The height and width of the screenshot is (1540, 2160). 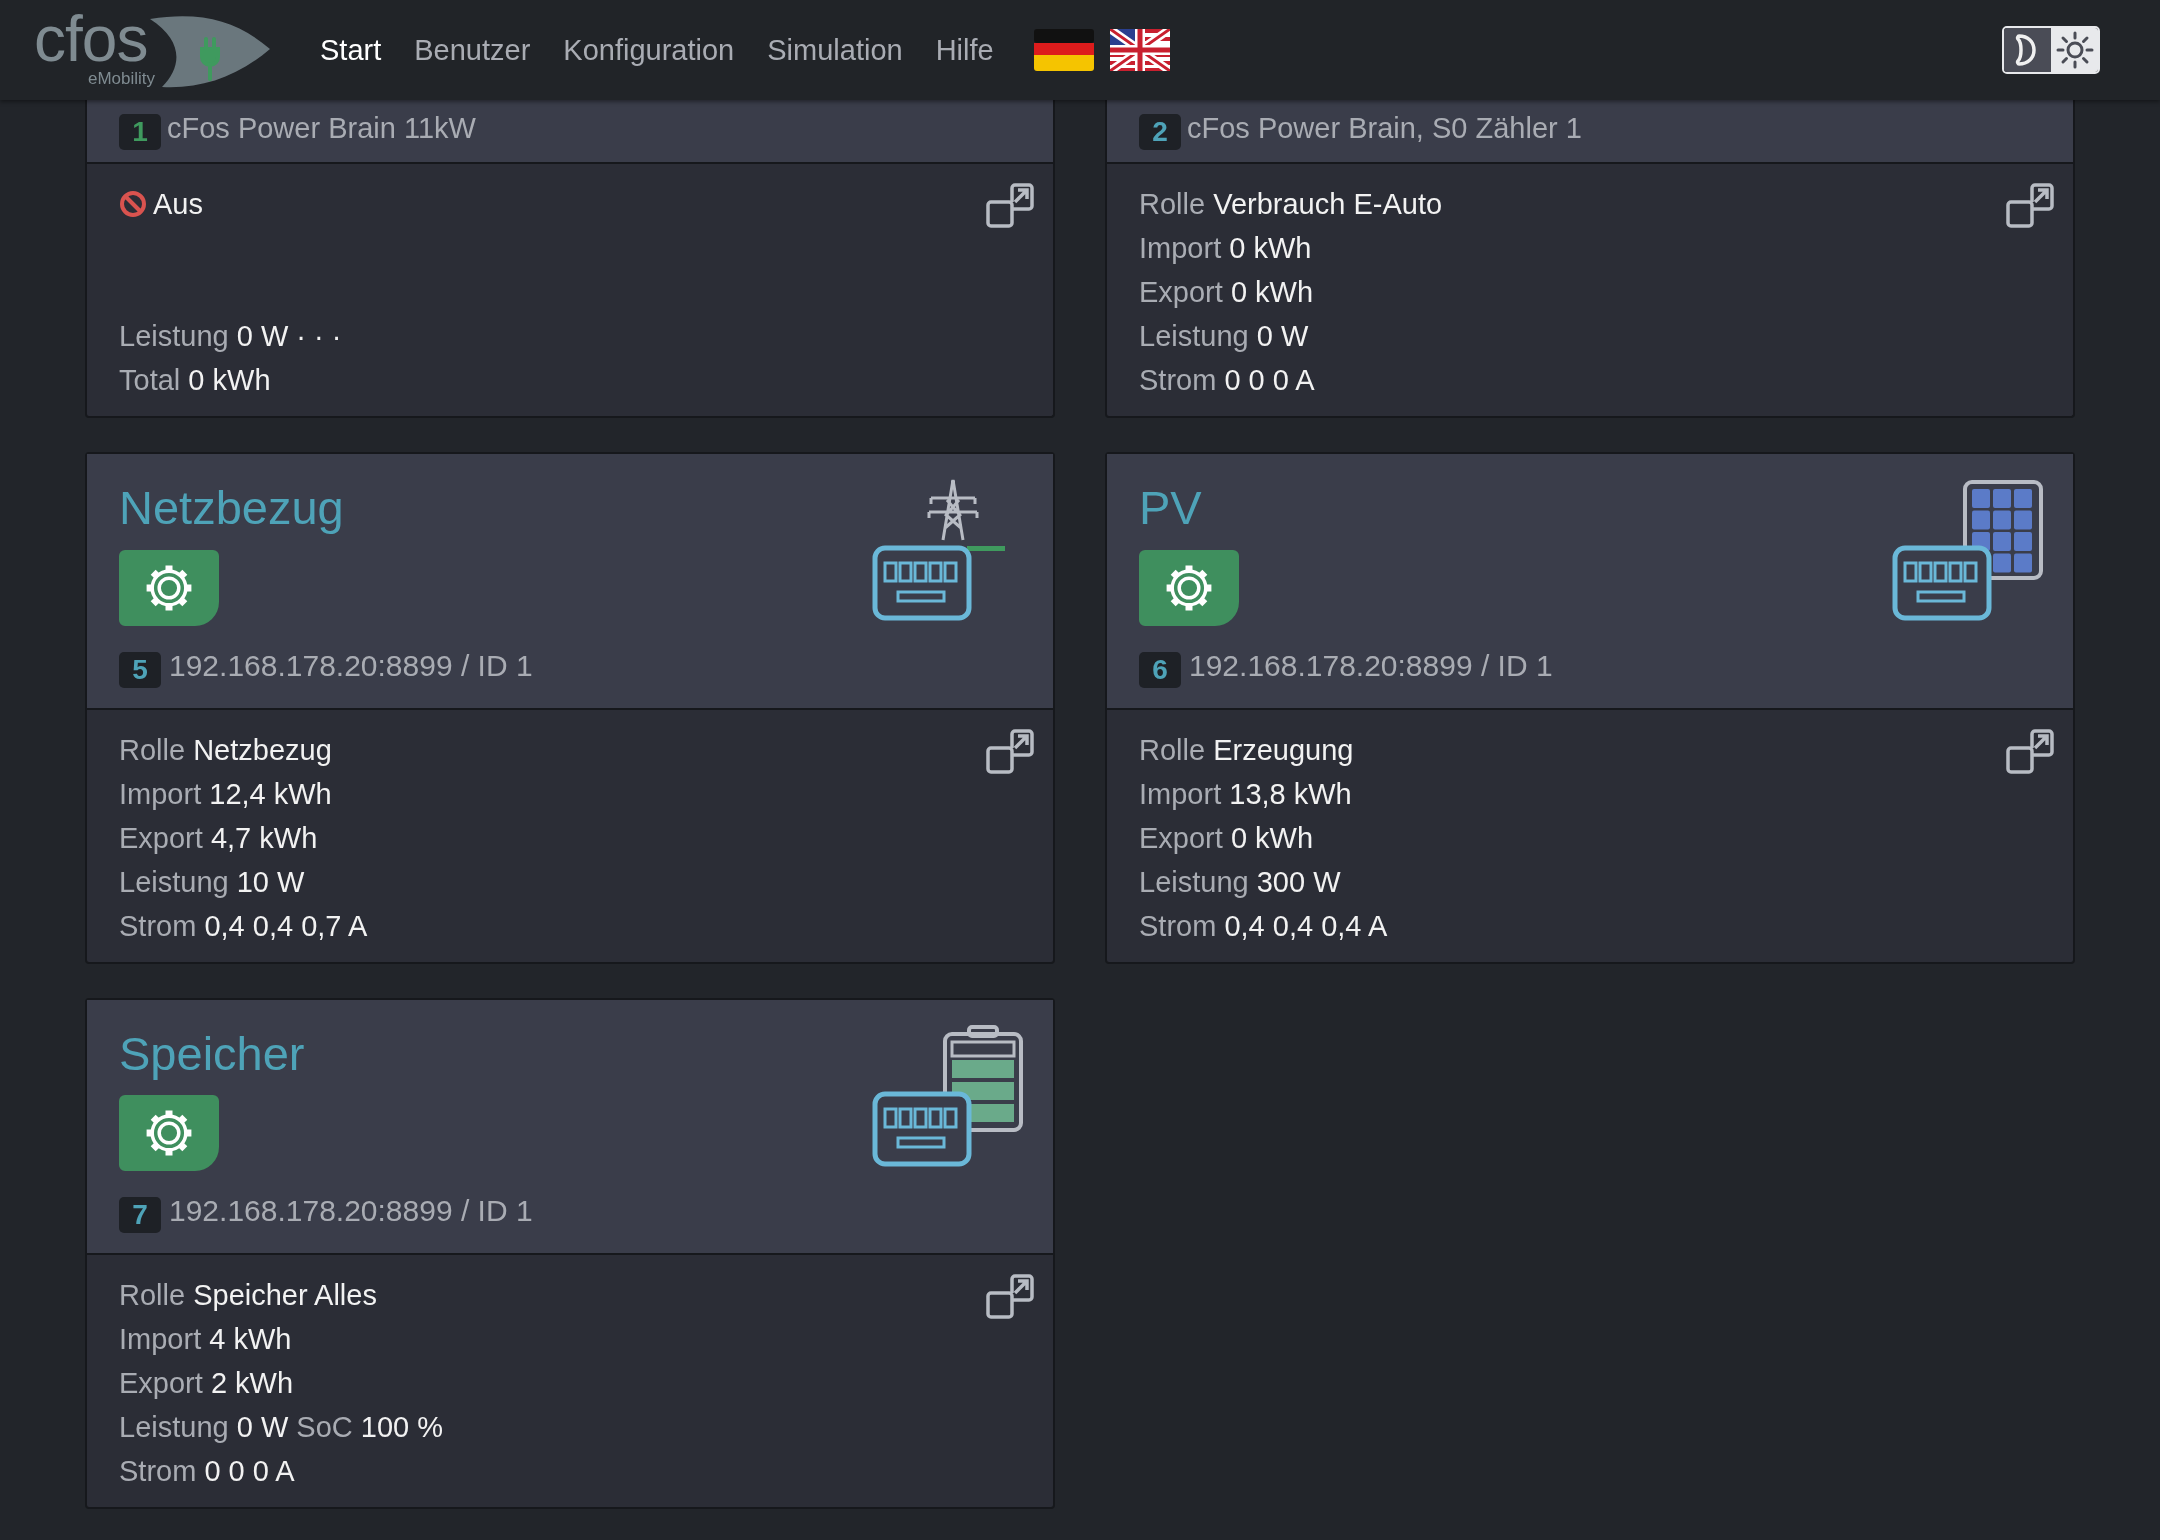 I want to click on reading-line: Leistung 10 W, so click(x=212, y=882).